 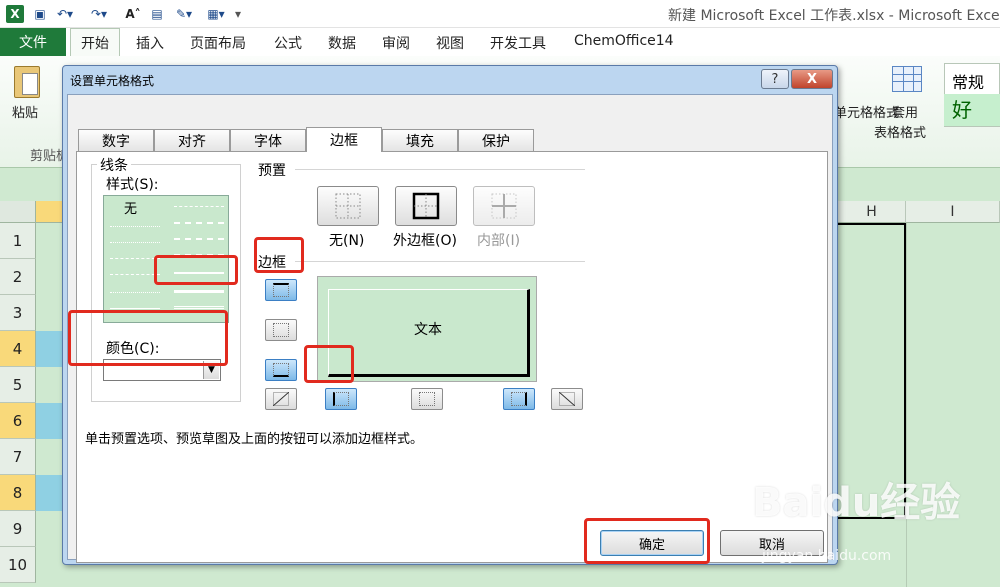 I want to click on style-normal: 常规, so click(x=968, y=81).